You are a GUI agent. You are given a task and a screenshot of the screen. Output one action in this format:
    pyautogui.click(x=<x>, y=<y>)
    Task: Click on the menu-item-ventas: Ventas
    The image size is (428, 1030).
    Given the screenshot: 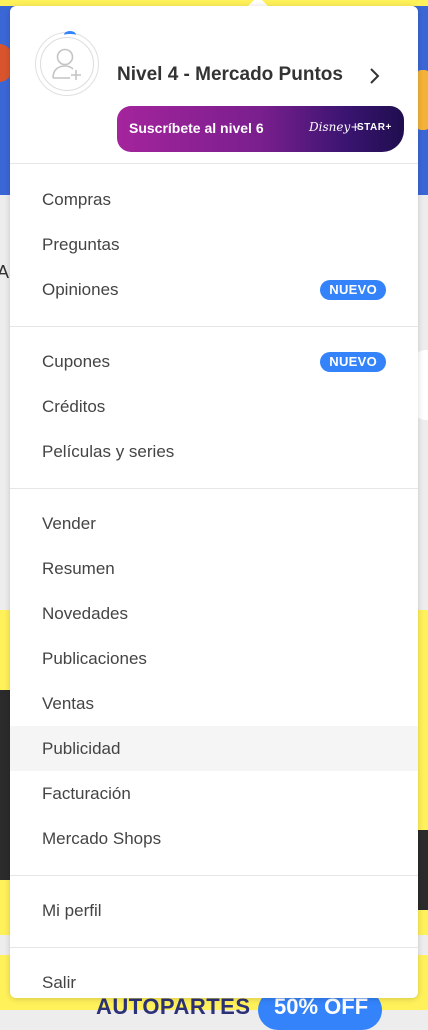 What is the action you would take?
    pyautogui.click(x=214, y=703)
    